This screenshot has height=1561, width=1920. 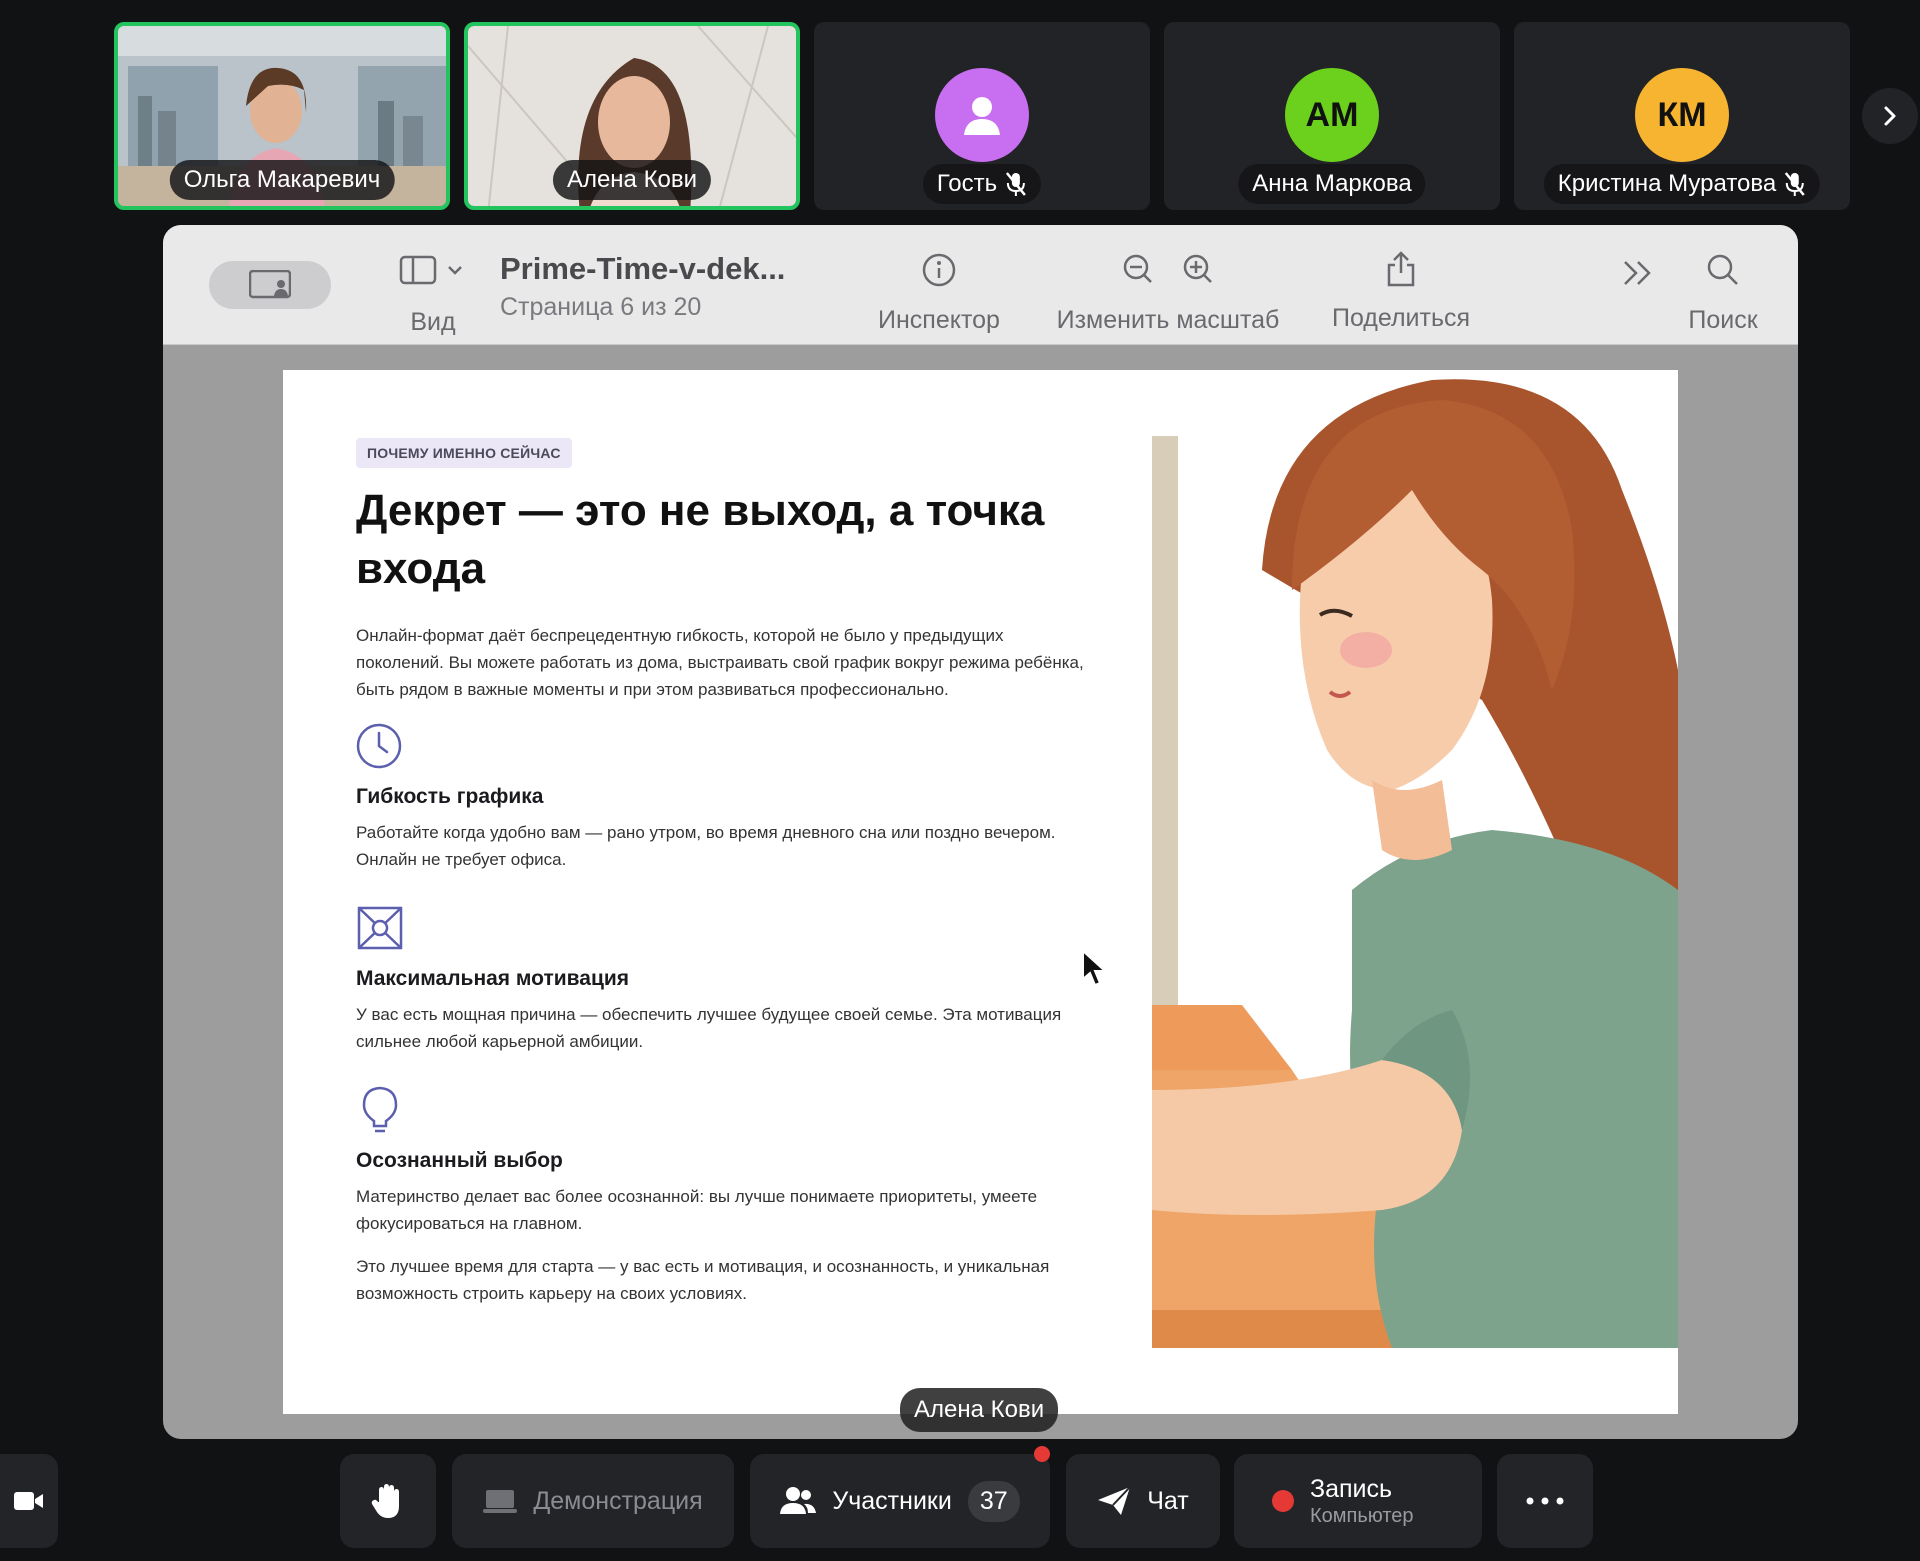 I want to click on more-tools-button, so click(x=1638, y=276).